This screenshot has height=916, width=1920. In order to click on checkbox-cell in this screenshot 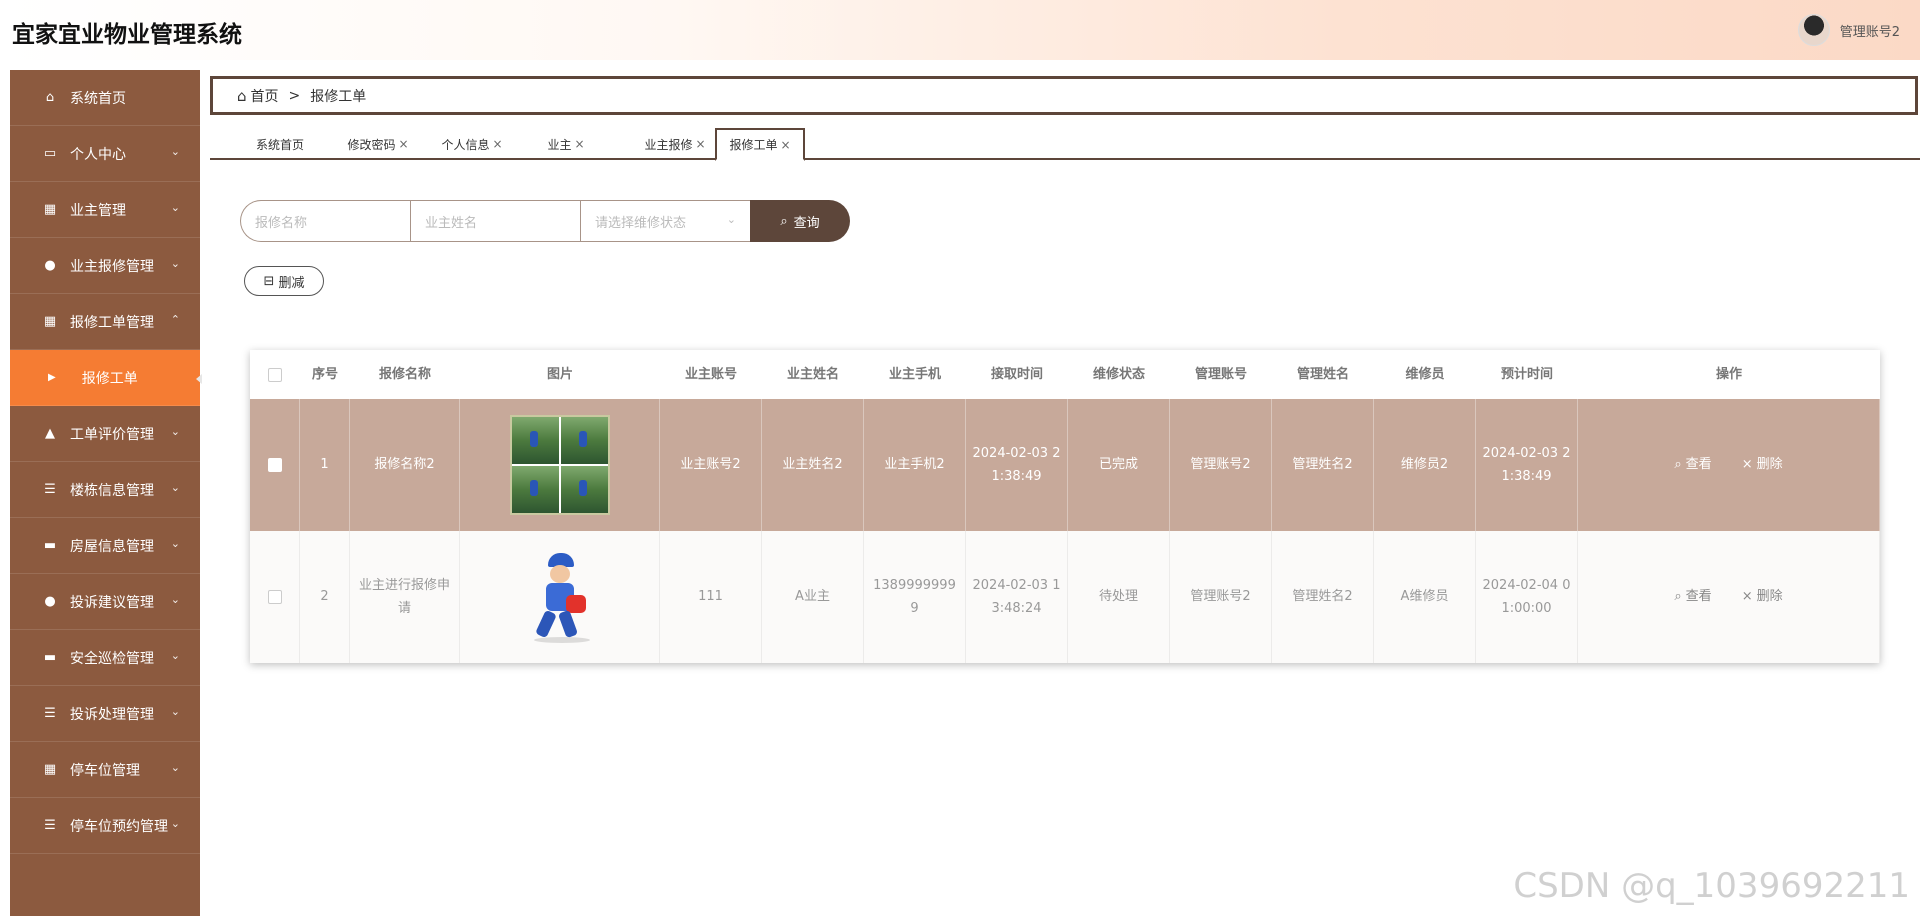, I will do `click(275, 465)`.